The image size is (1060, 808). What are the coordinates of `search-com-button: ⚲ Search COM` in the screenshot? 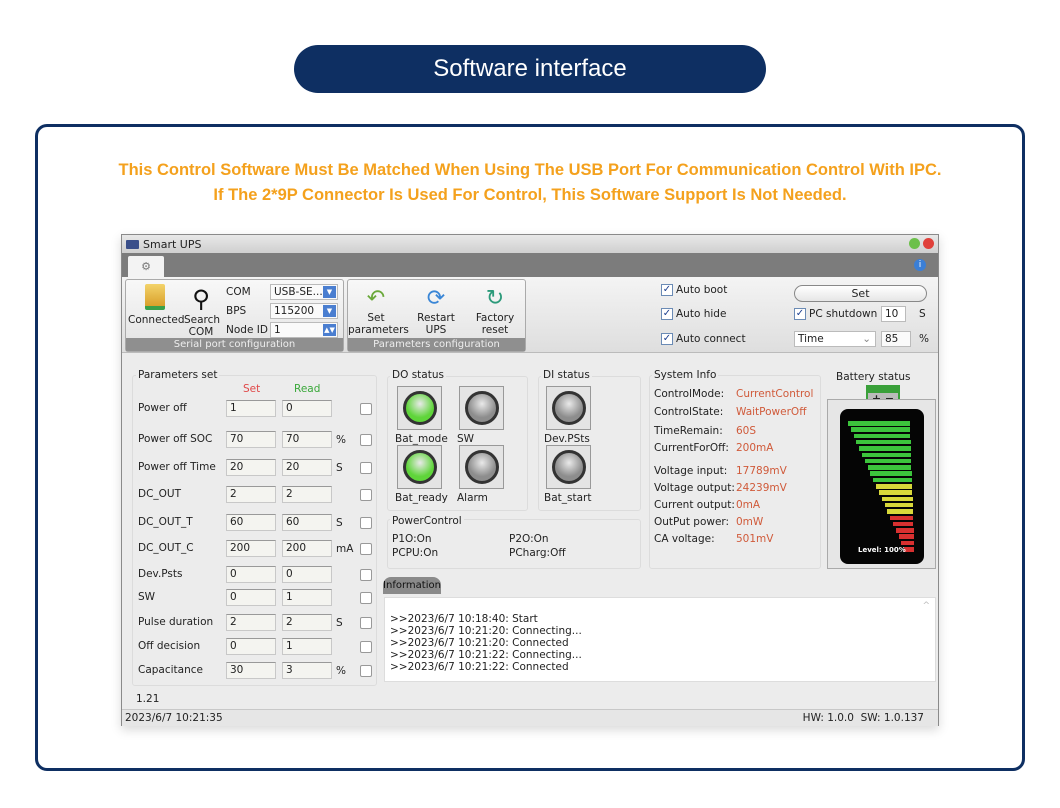 It's located at (202, 311).